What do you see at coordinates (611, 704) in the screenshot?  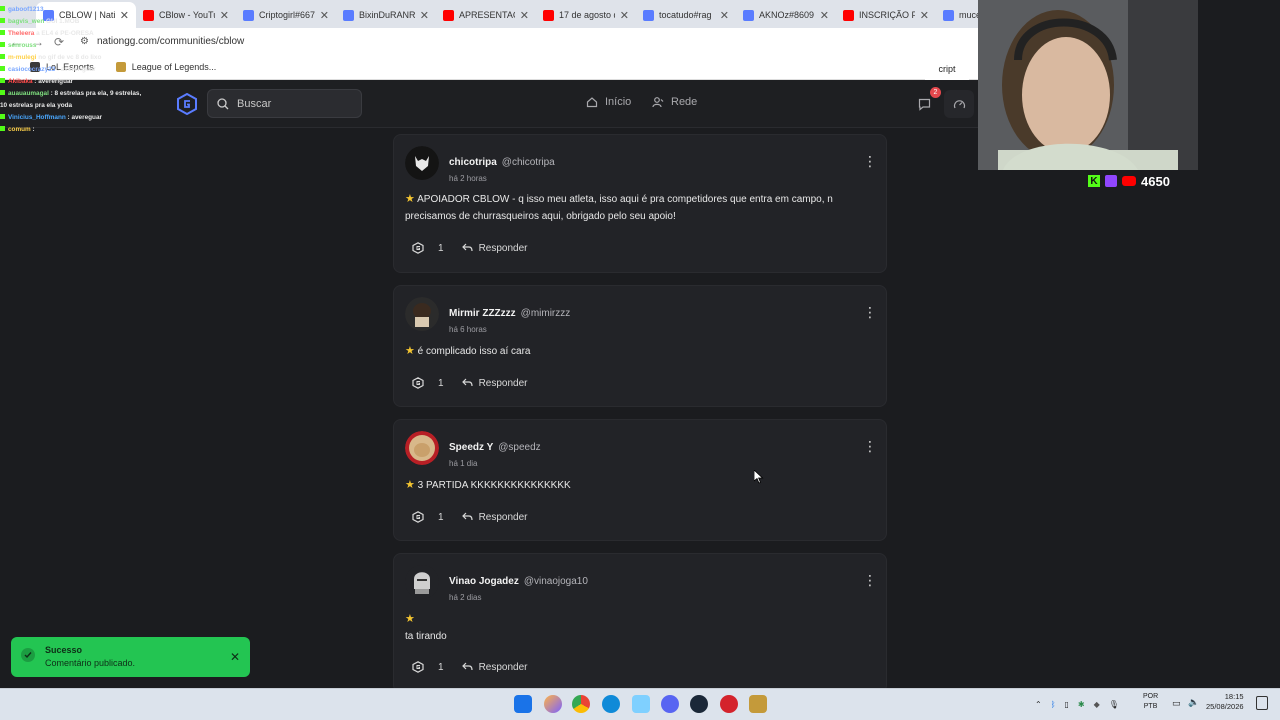 I see `edge-icon` at bounding box center [611, 704].